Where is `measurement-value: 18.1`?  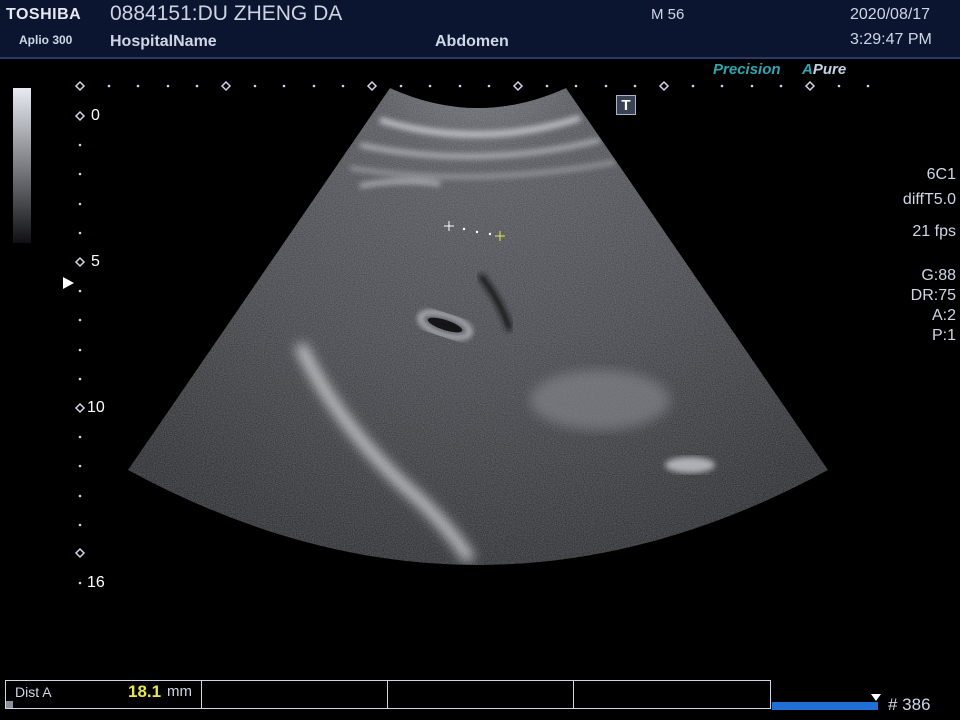
measurement-value: 18.1 is located at coordinates (145, 691).